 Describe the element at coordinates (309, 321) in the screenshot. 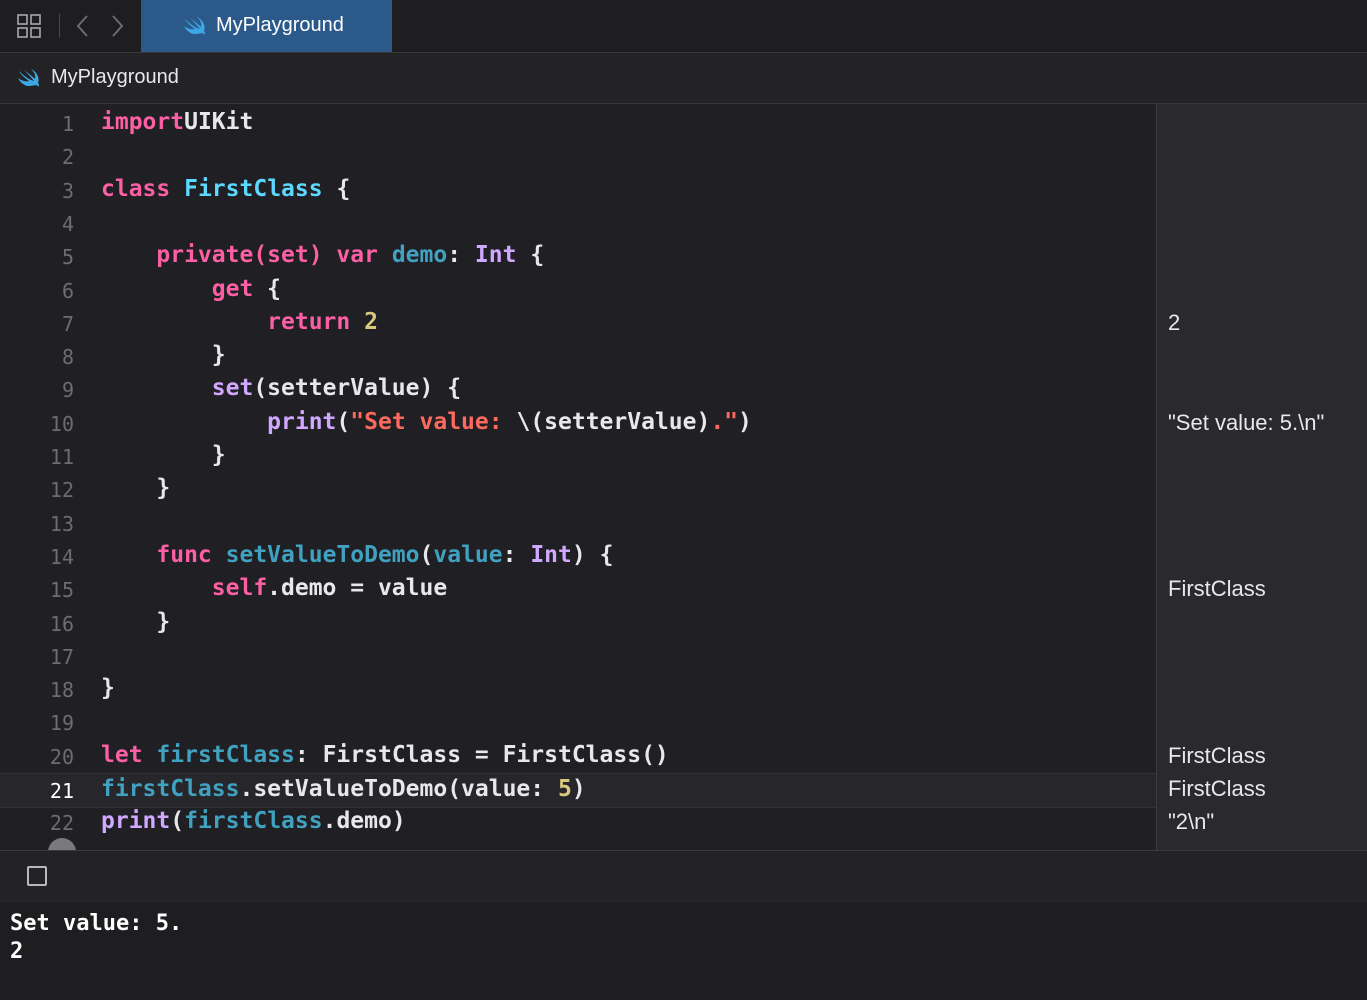

I see `code-token: return` at that location.